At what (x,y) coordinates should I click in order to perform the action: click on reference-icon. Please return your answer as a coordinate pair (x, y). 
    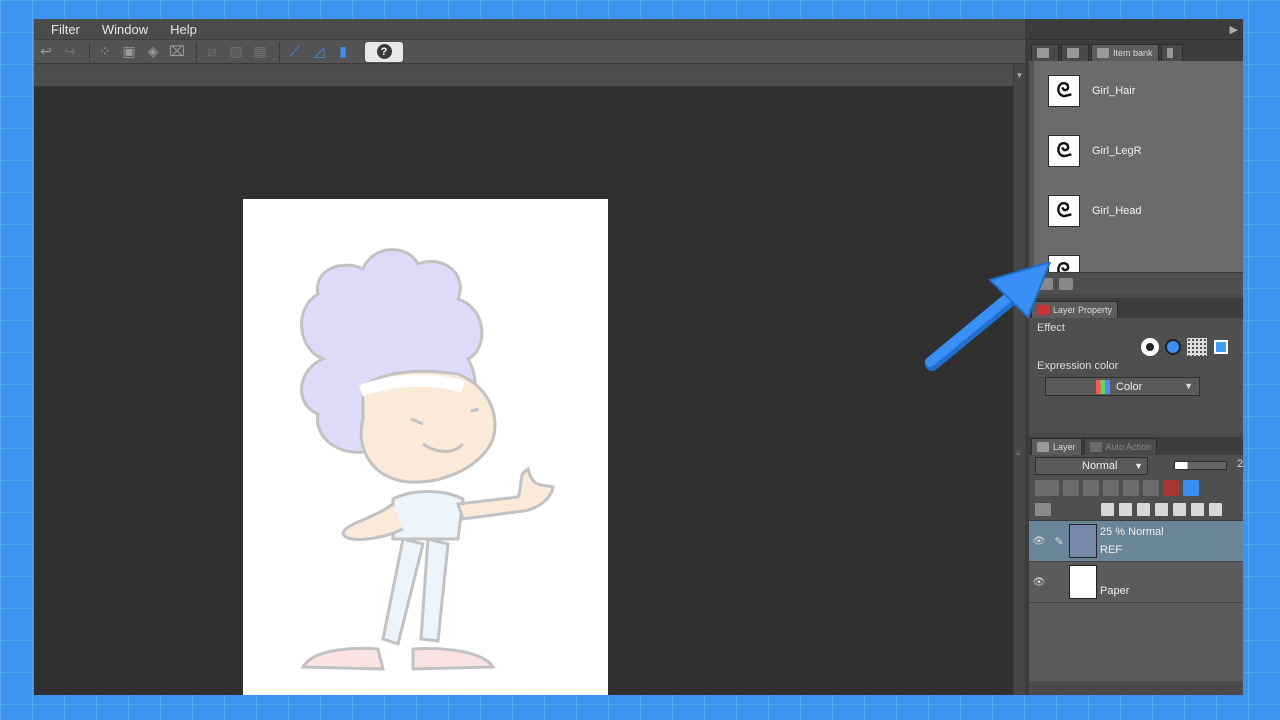
    Looking at the image, I should click on (1091, 488).